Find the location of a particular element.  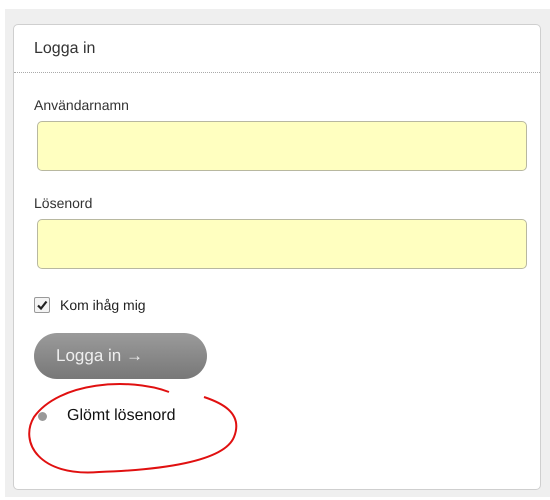

panel-title: Logga in is located at coordinates (65, 49).